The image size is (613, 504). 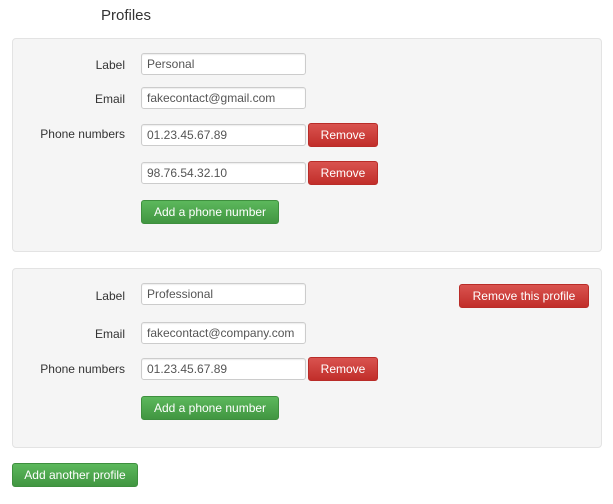 What do you see at coordinates (126, 15) in the screenshot?
I see `page-title: Profiles` at bounding box center [126, 15].